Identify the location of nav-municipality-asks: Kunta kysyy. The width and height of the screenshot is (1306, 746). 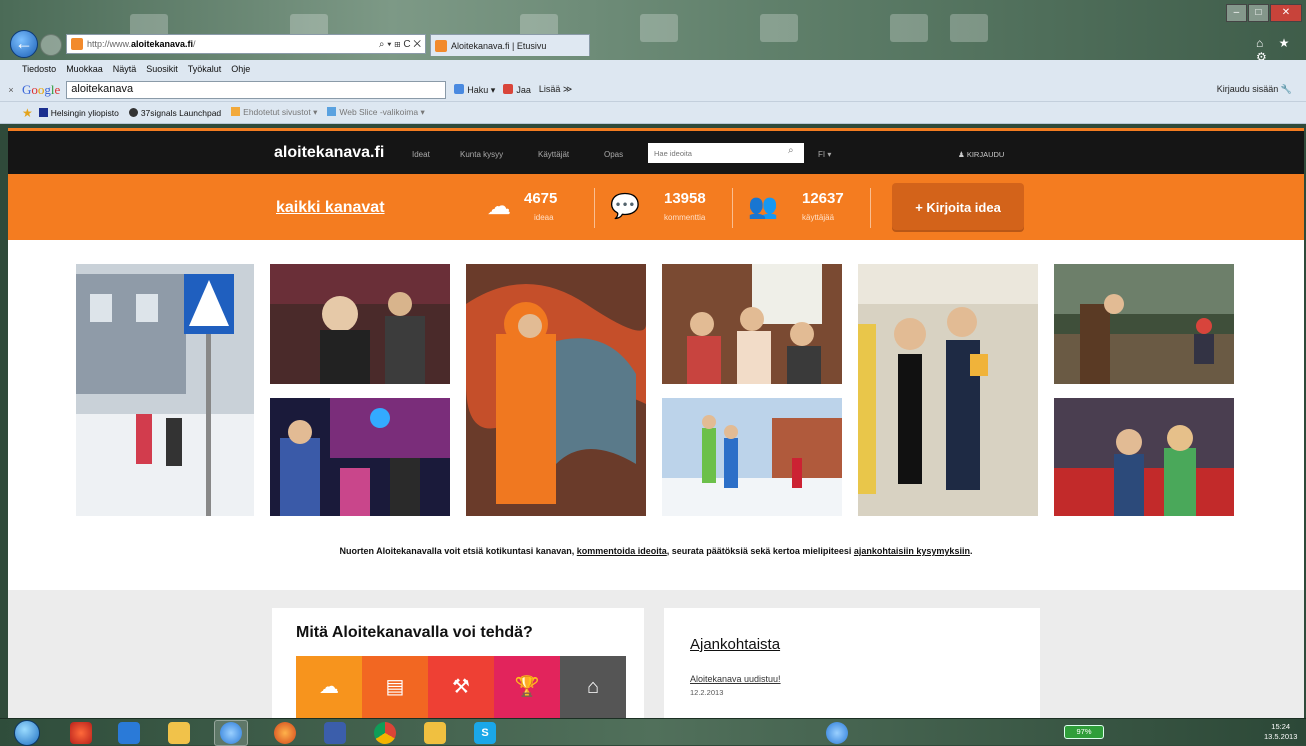
(481, 154).